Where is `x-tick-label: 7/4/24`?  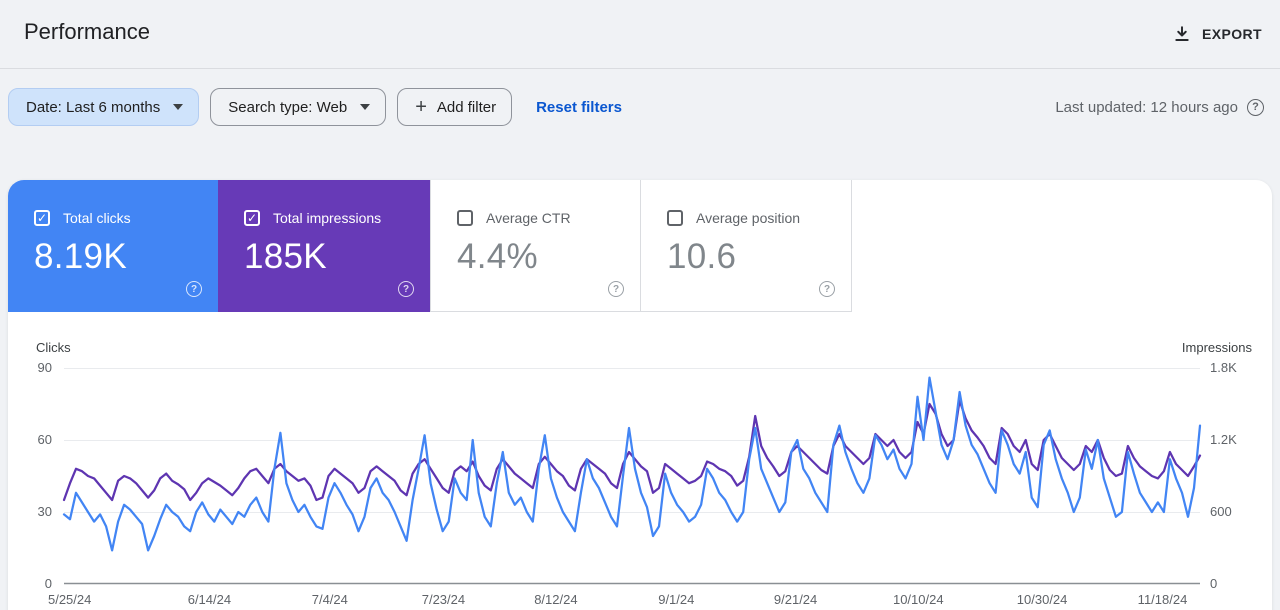 x-tick-label: 7/4/24 is located at coordinates (329, 599).